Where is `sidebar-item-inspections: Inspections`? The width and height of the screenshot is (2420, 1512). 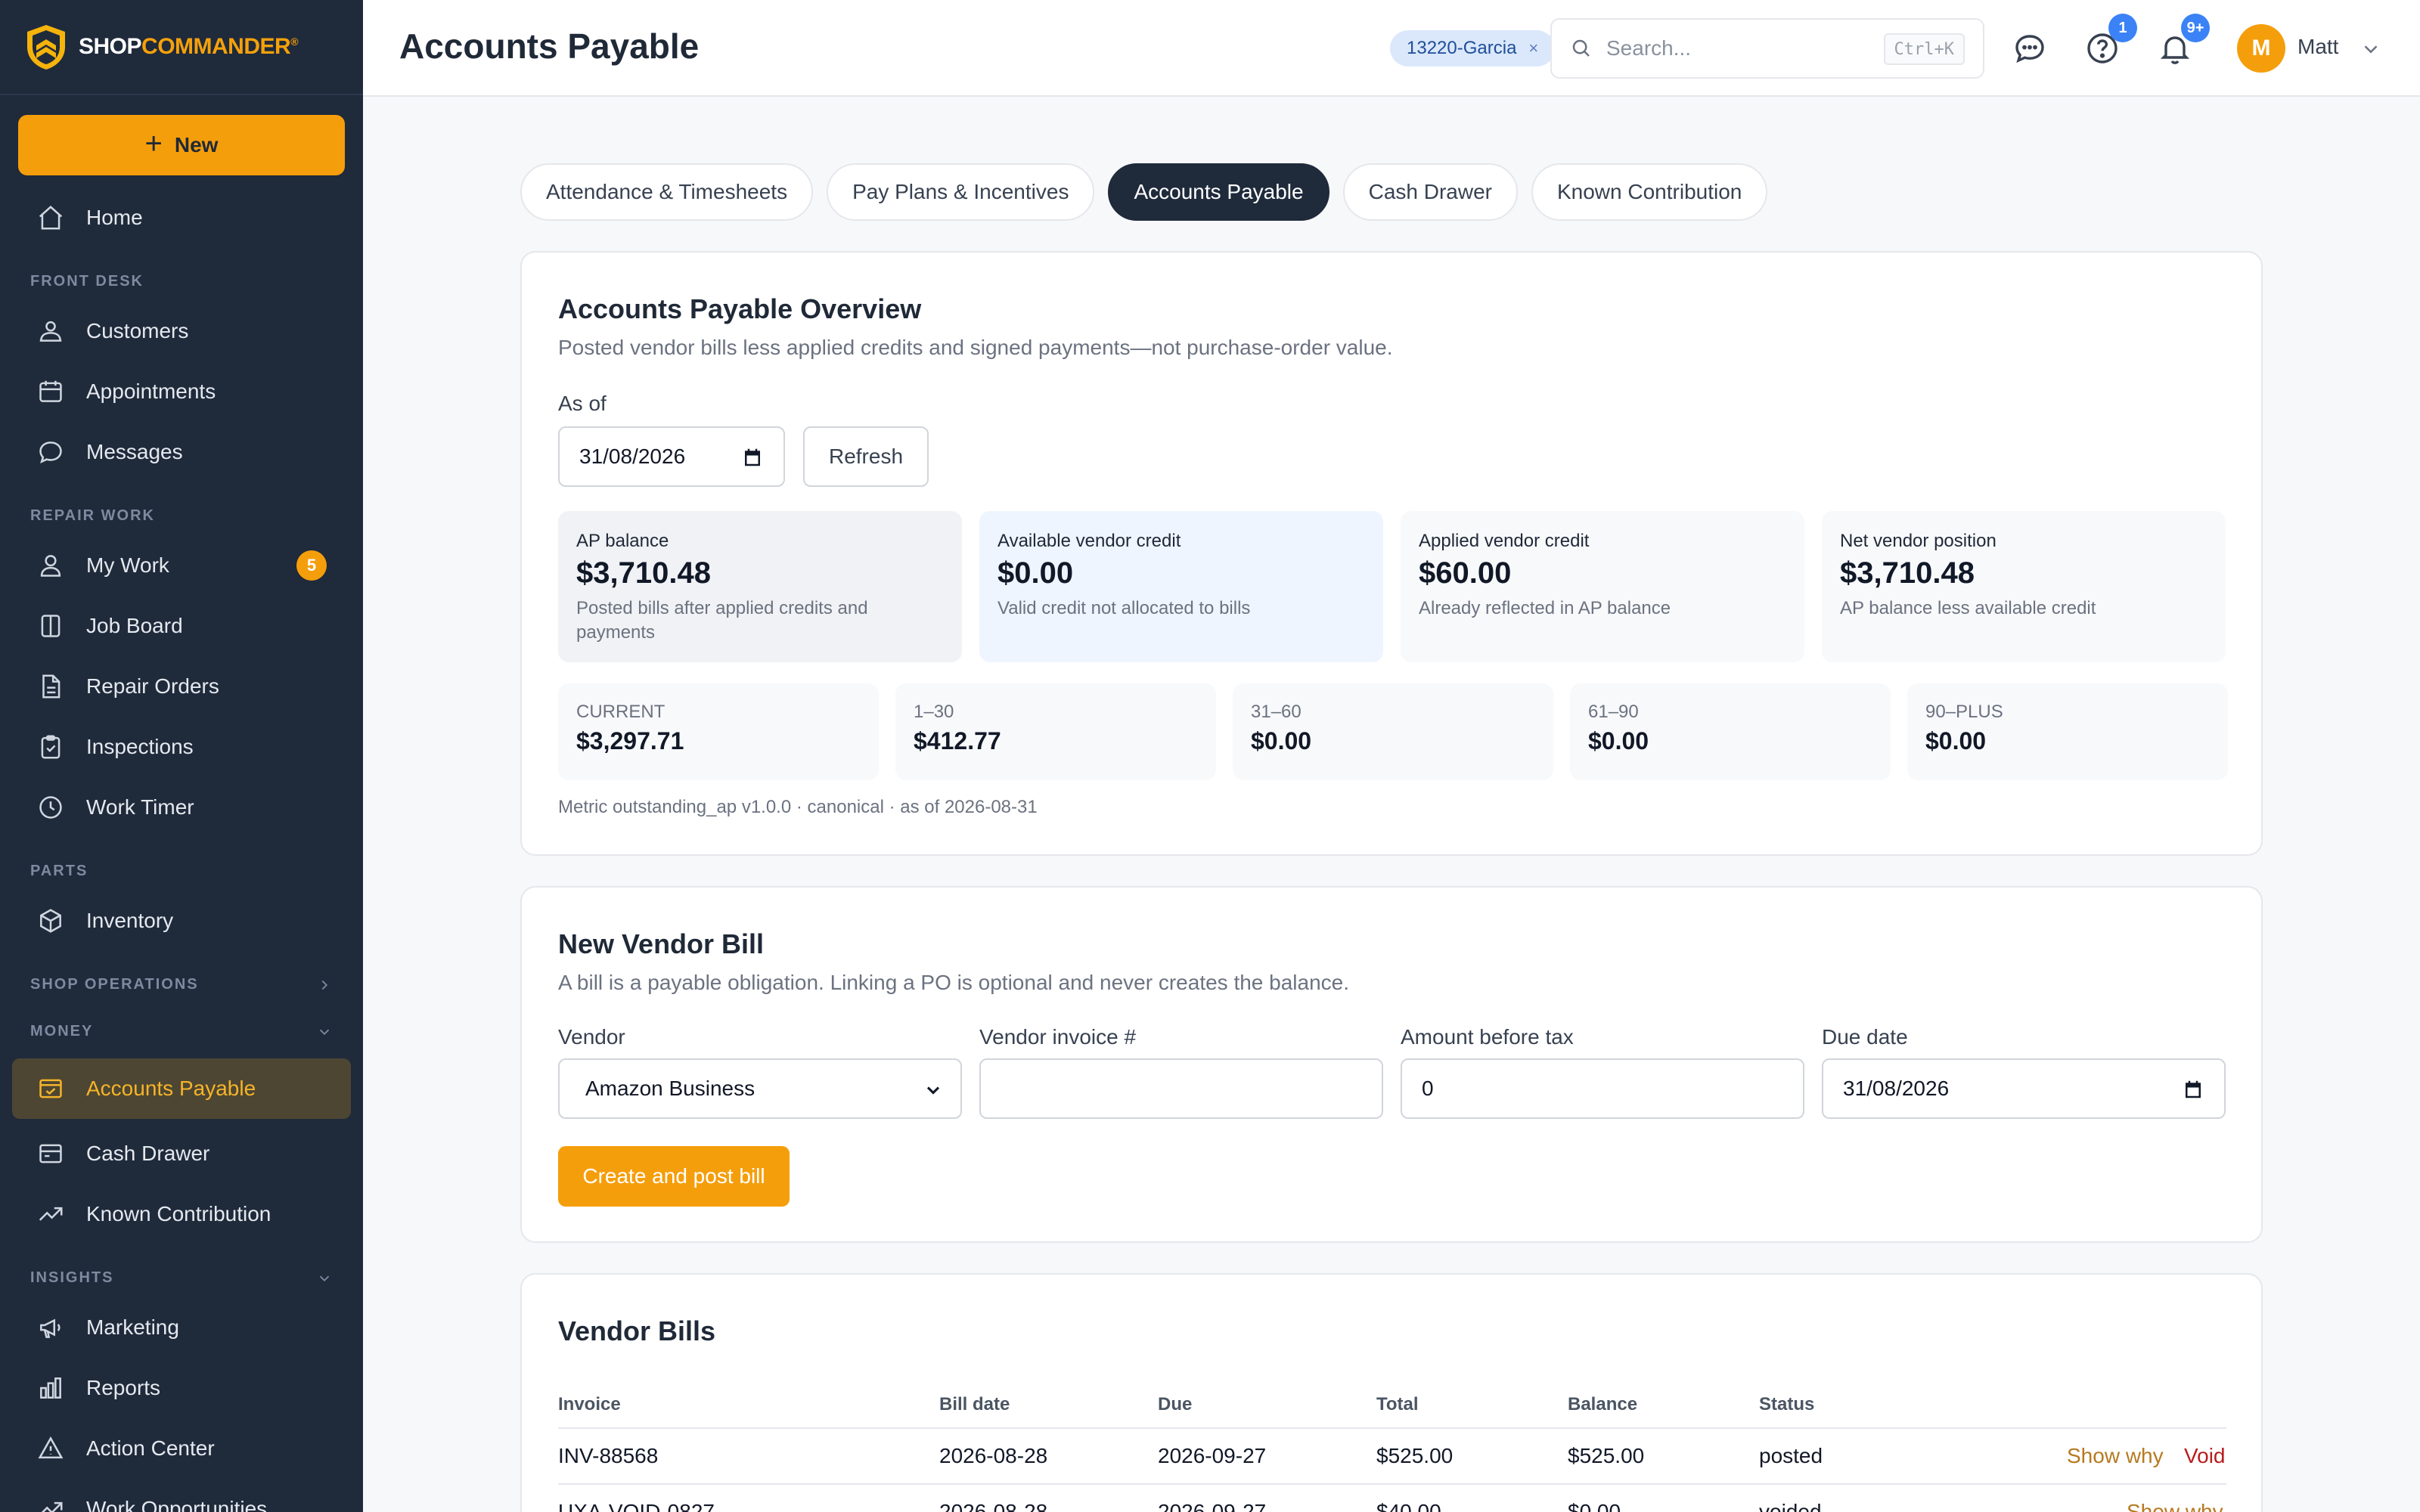
sidebar-item-inspections: Inspections is located at coordinates (181, 747).